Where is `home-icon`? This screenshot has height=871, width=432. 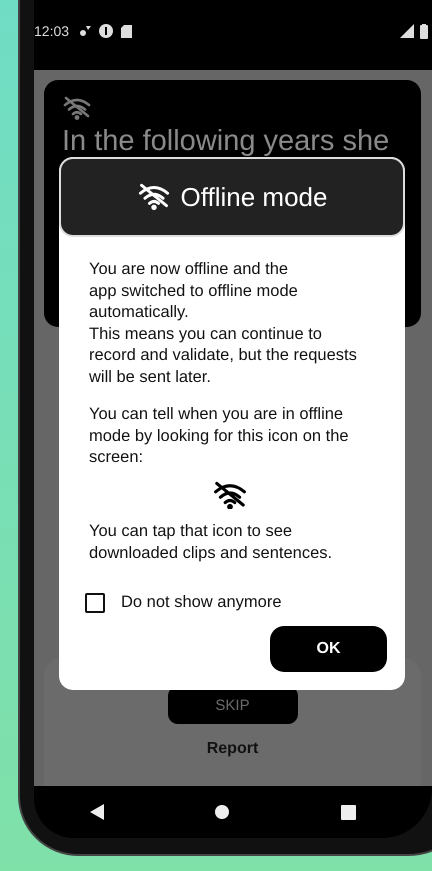
home-icon is located at coordinates (222, 812).